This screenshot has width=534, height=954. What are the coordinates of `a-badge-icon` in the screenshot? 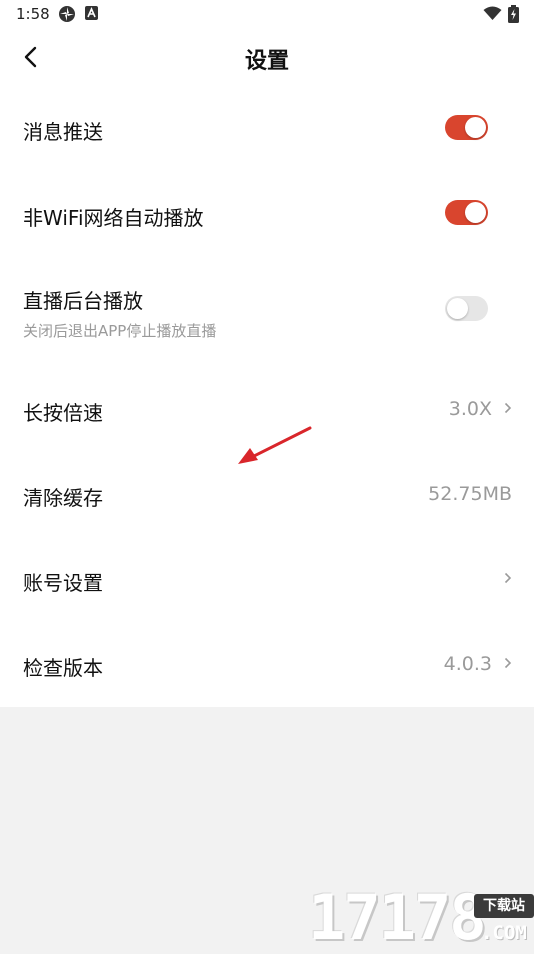 It's located at (91, 13).